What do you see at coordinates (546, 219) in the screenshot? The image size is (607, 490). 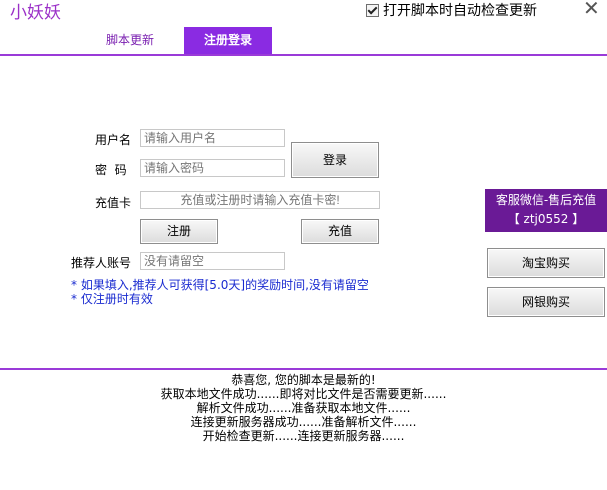 I see `service-wechat-id: 【 ztj0552 】` at bounding box center [546, 219].